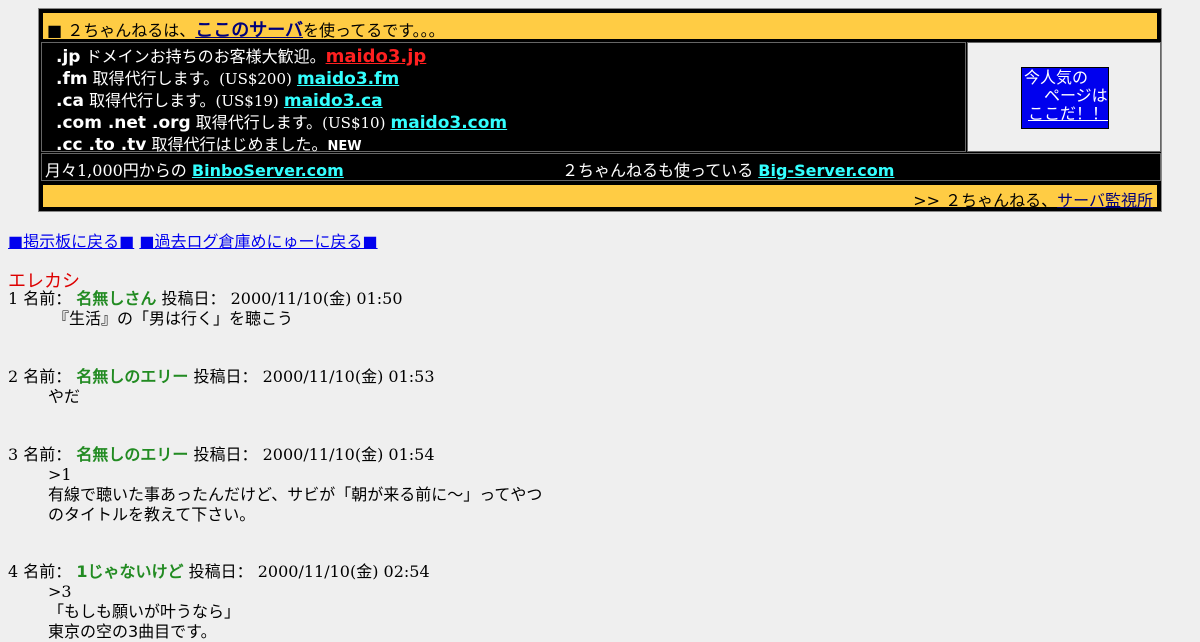 The image size is (1200, 642). What do you see at coordinates (333, 101) in the screenshot?
I see `maido3-ca-link: maido3.ca` at bounding box center [333, 101].